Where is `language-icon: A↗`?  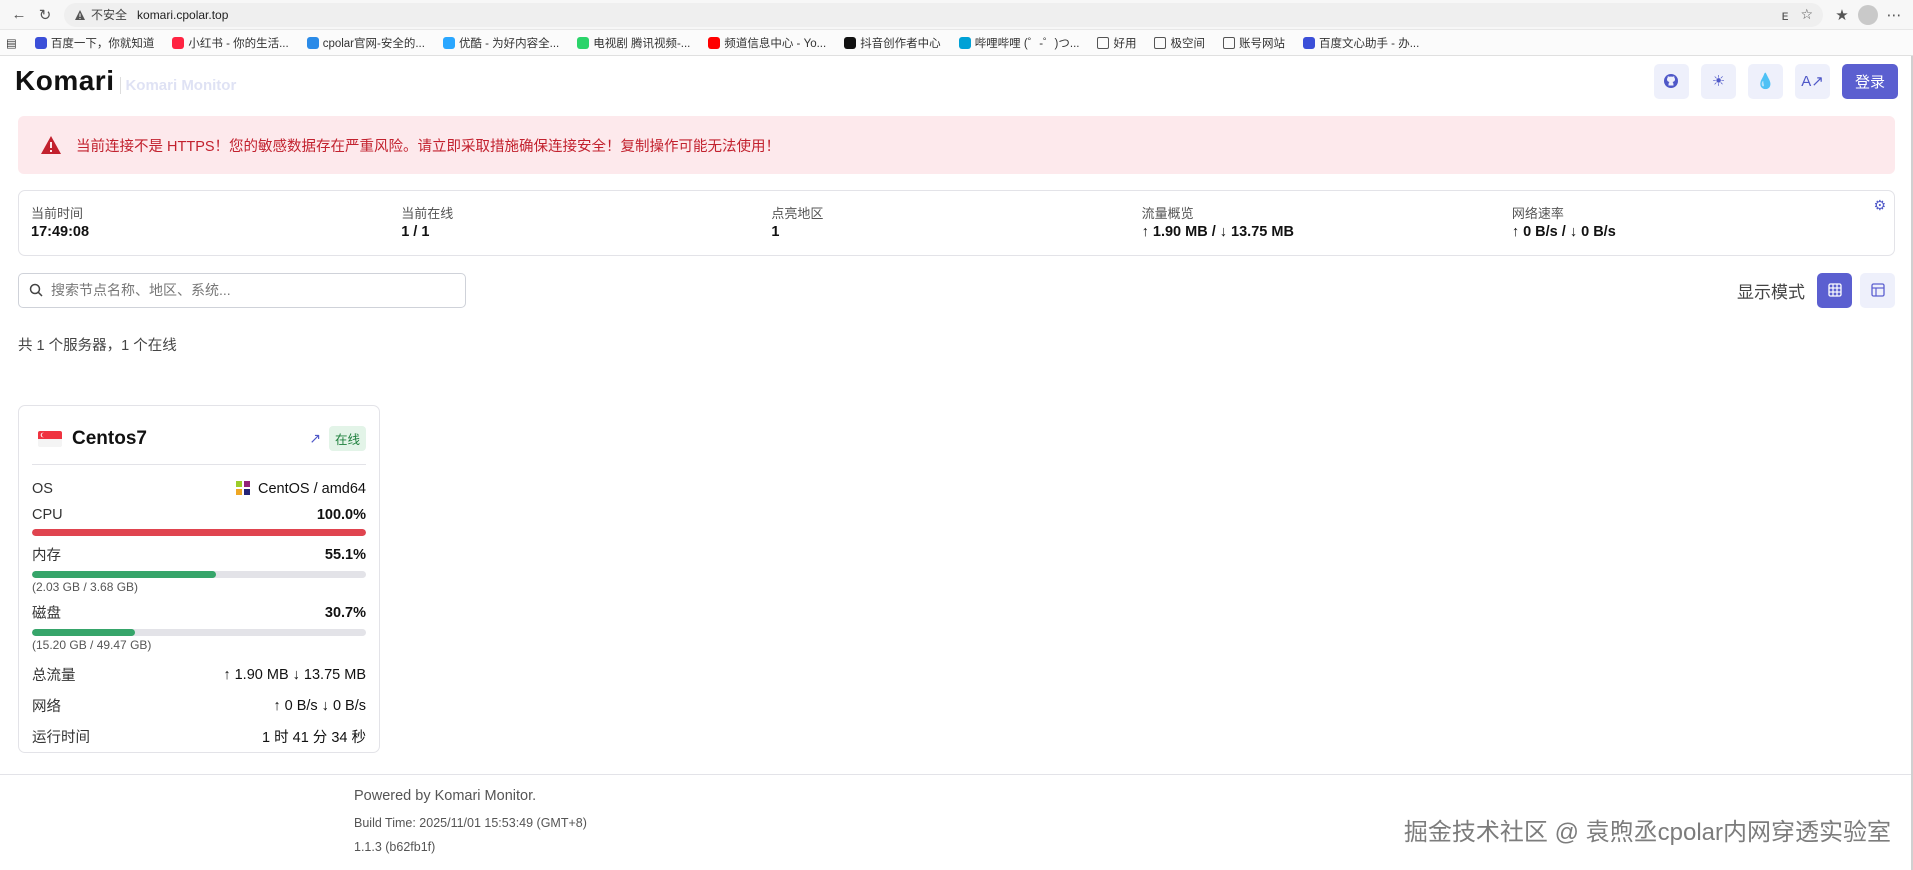 language-icon: A↗ is located at coordinates (1812, 81).